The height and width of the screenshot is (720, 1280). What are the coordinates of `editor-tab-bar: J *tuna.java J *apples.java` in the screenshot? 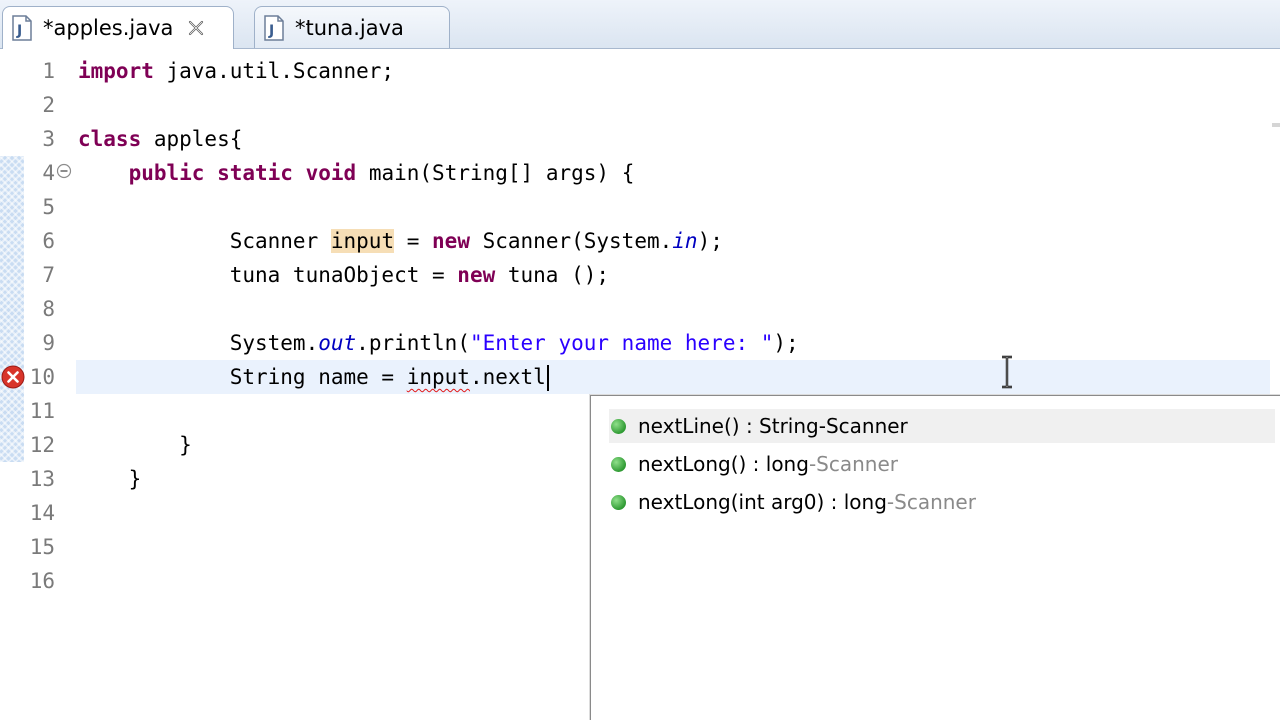 It's located at (640, 24).